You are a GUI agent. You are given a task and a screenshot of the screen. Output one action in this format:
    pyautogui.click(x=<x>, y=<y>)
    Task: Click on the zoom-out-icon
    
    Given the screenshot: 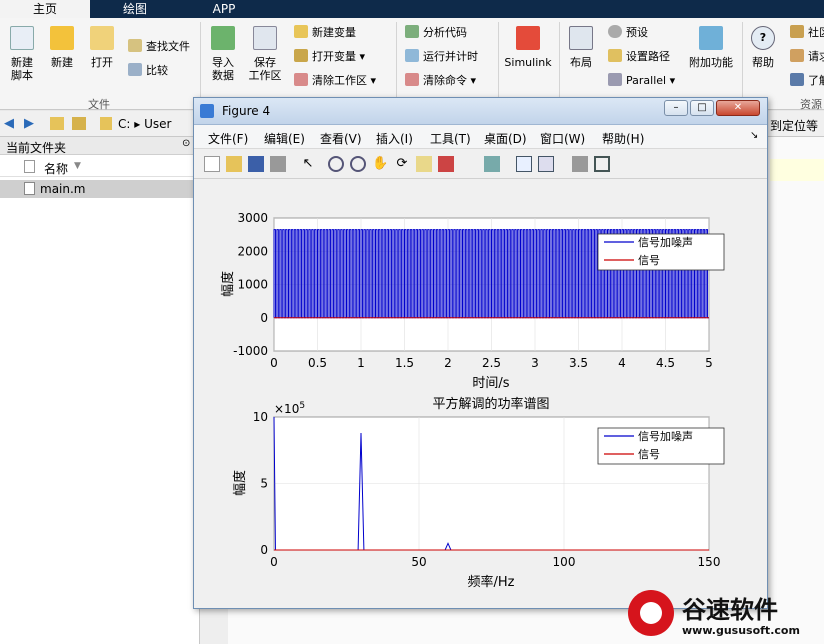 What is the action you would take?
    pyautogui.click(x=358, y=164)
    